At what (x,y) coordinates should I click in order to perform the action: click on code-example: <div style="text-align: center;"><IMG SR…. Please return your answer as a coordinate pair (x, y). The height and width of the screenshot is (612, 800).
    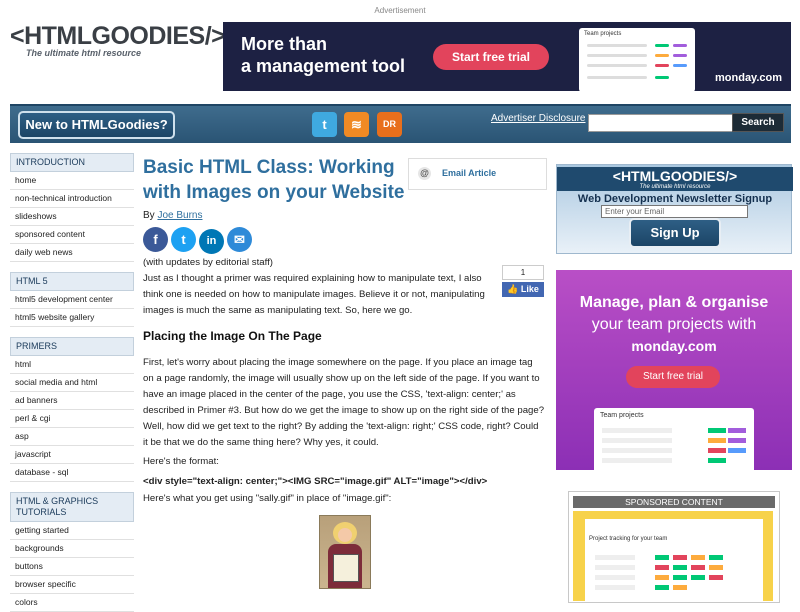
    Looking at the image, I should click on (315, 481).